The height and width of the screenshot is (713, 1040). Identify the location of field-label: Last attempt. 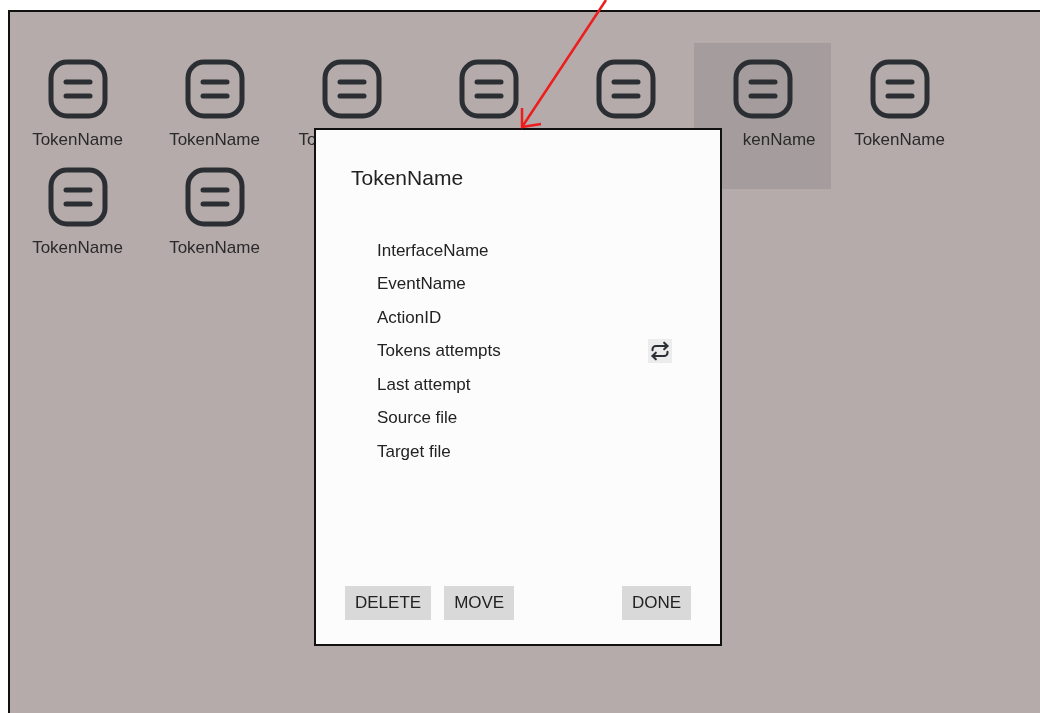
(424, 384).